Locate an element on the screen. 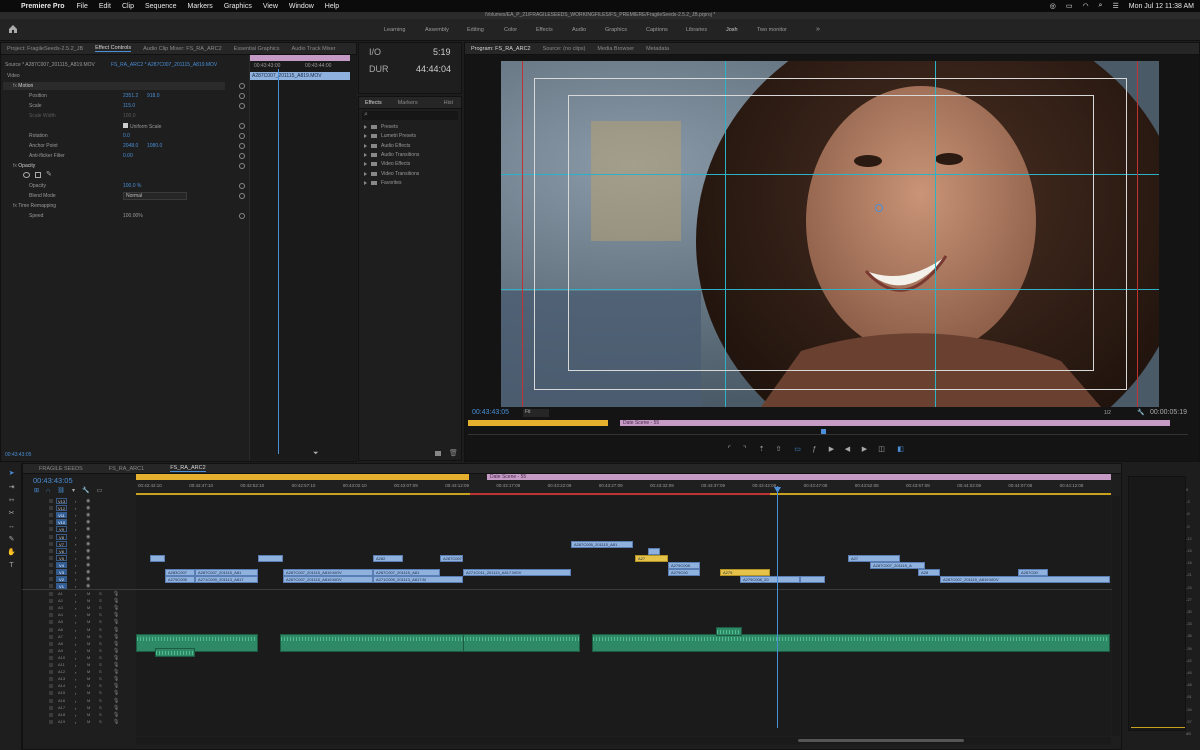  step-forward-button: ▶ is located at coordinates (864, 449).